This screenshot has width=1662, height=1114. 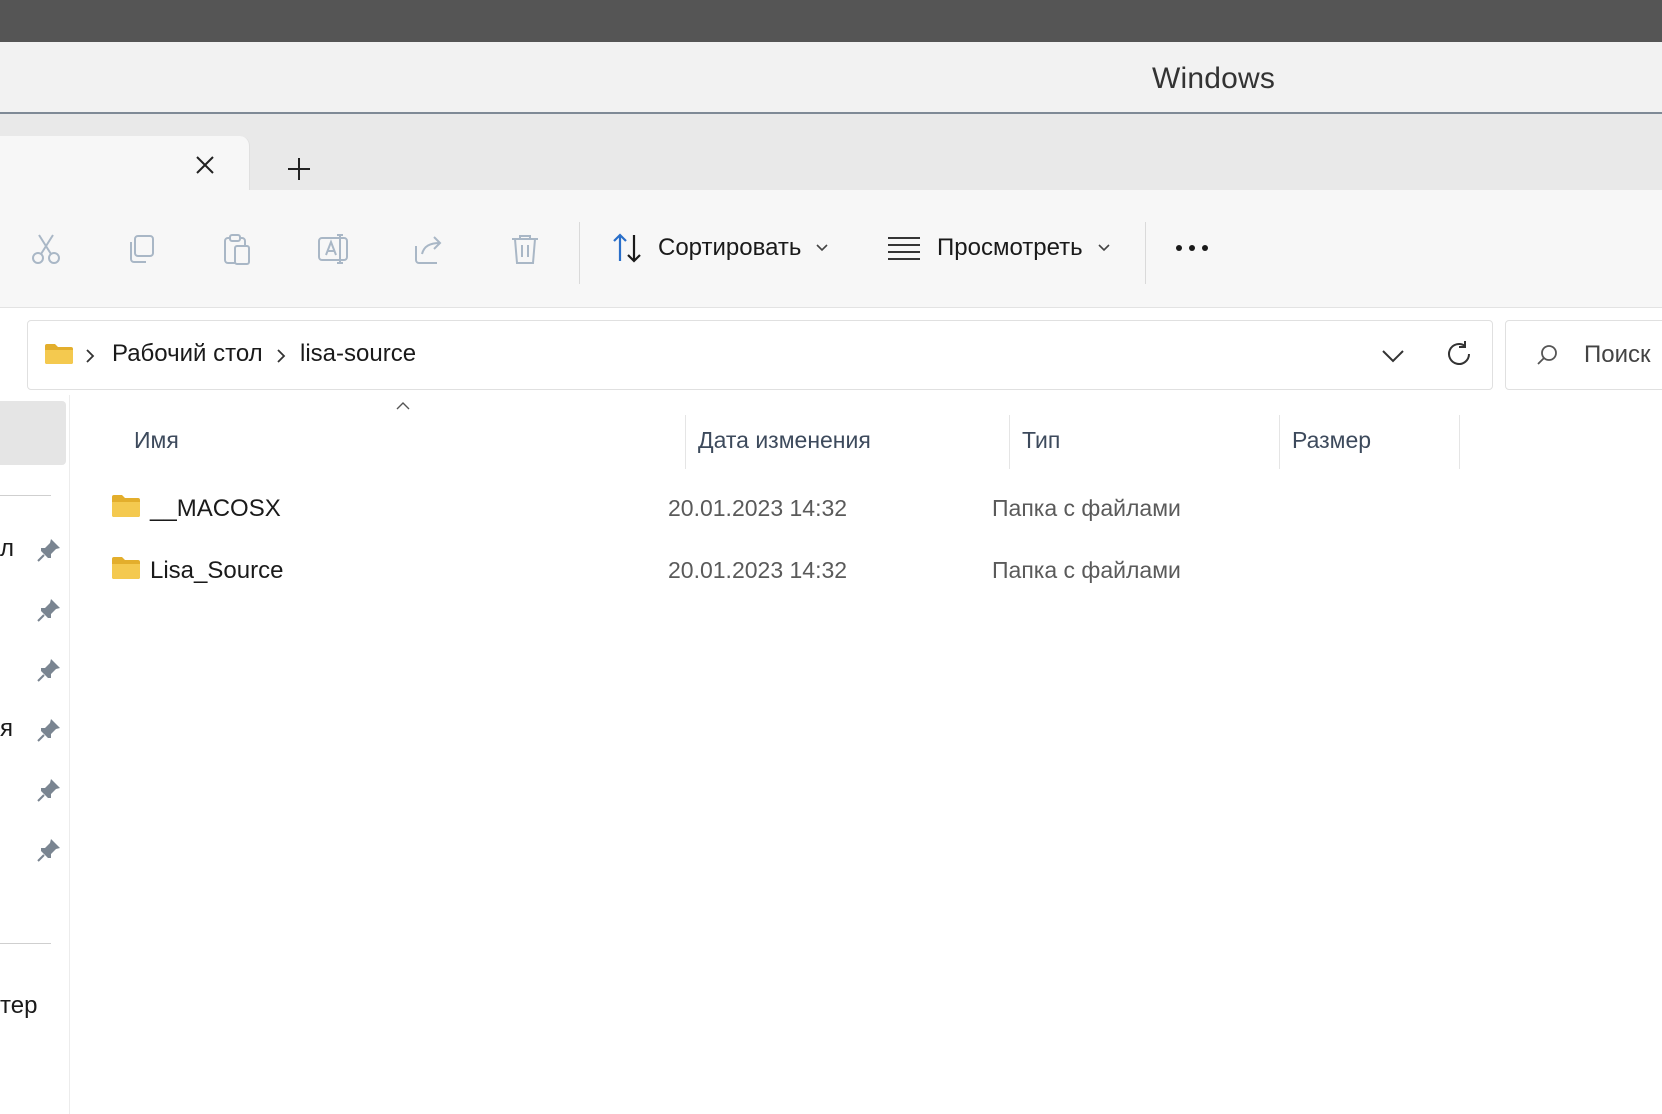 I want to click on tab-current, so click(x=125, y=164).